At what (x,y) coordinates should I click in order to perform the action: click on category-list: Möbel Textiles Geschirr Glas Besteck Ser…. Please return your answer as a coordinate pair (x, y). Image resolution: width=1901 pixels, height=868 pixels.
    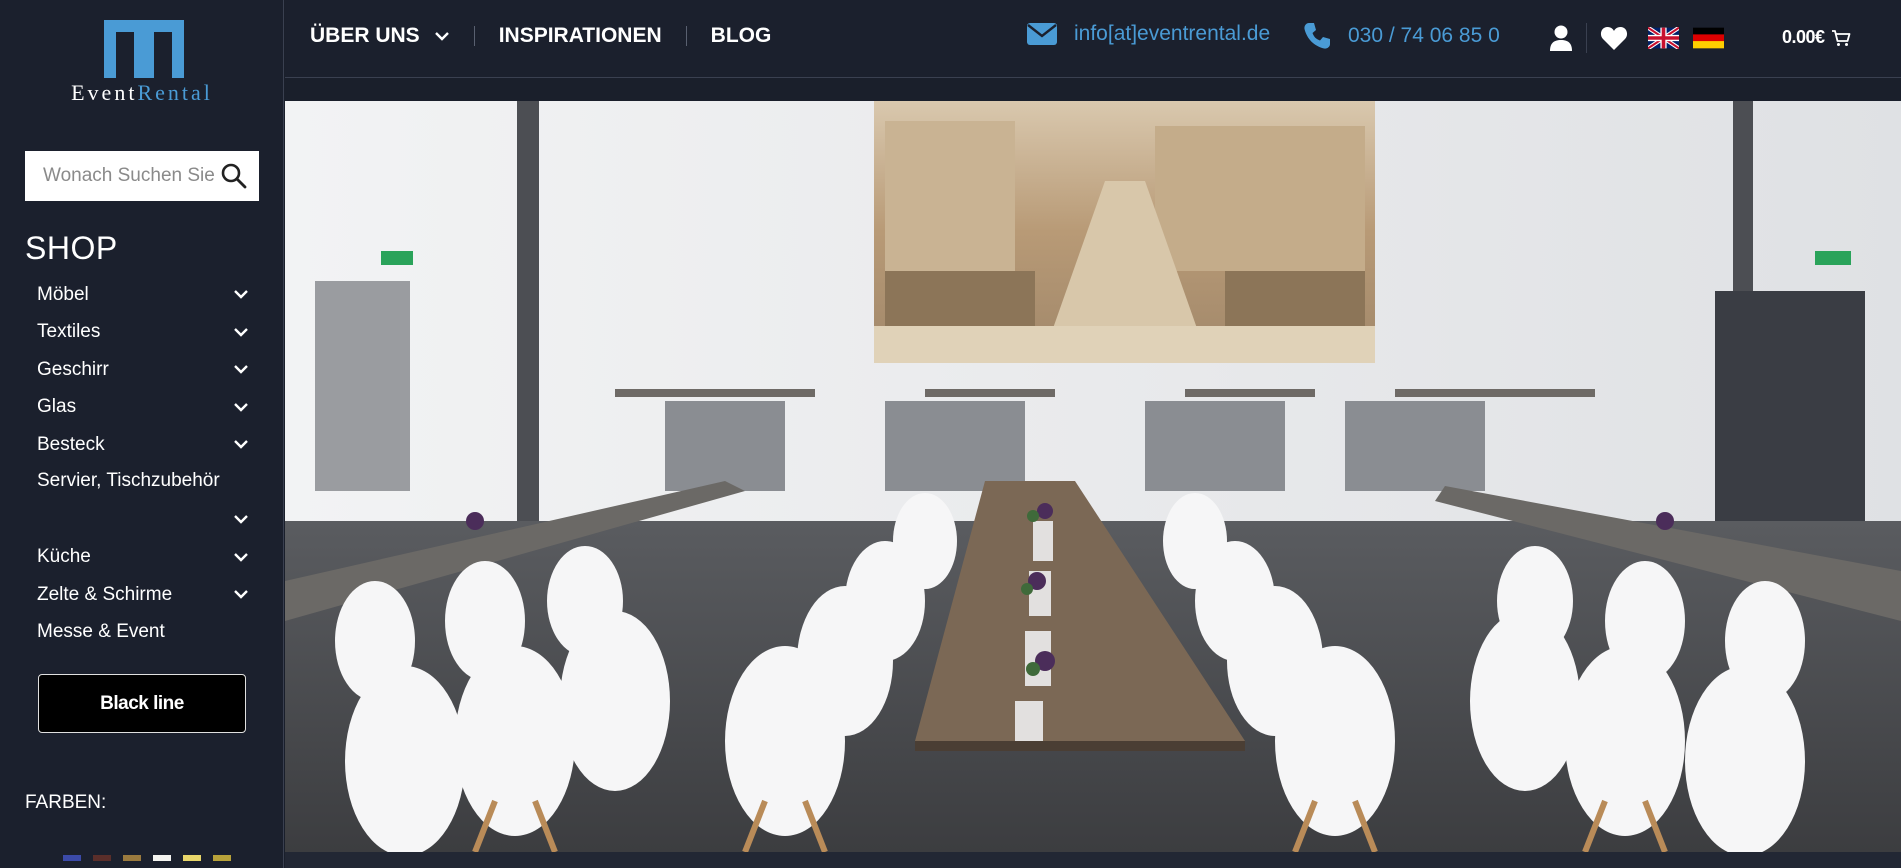
    Looking at the image, I should click on (143, 463).